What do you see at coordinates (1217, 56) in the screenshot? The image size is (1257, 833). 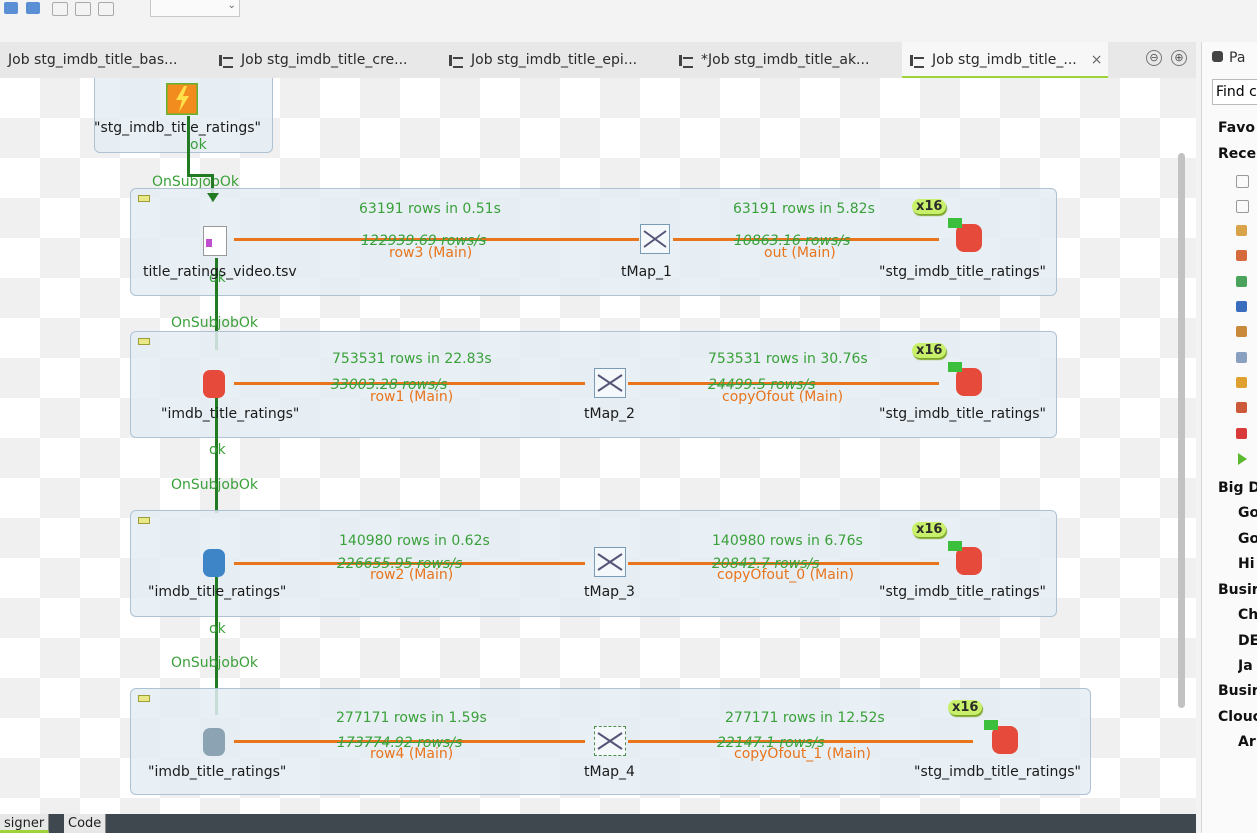 I see `palette-icon` at bounding box center [1217, 56].